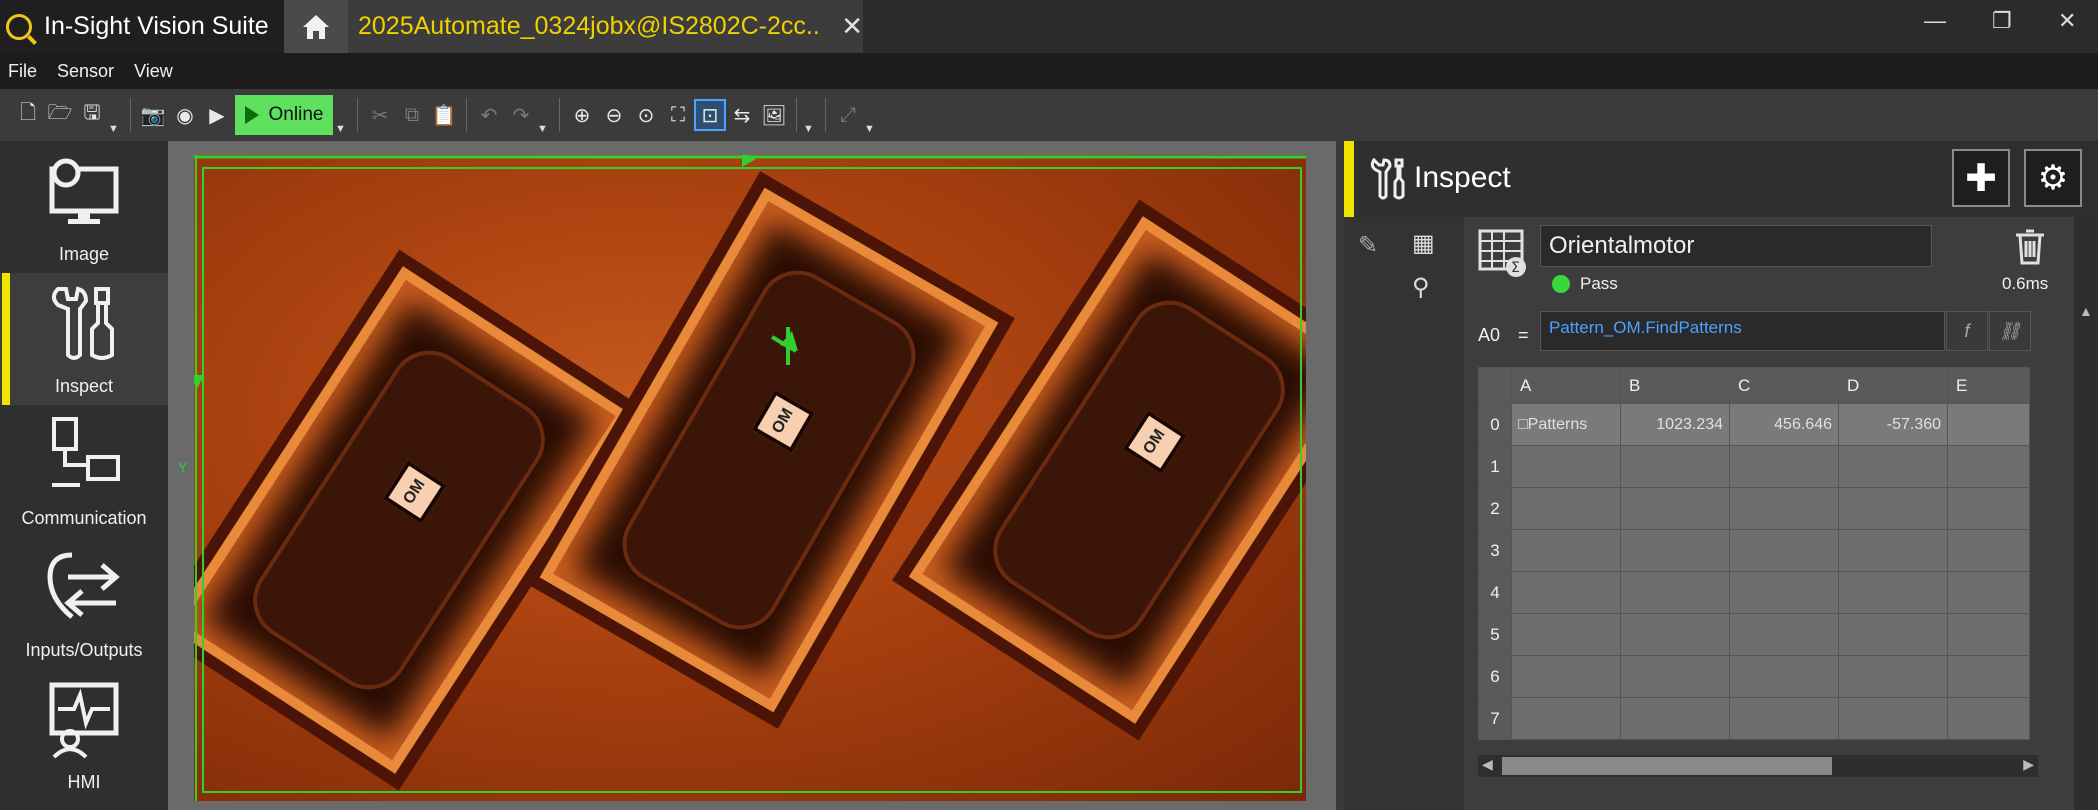  Describe the element at coordinates (1495, 634) in the screenshot. I see `row-header: 5` at that location.